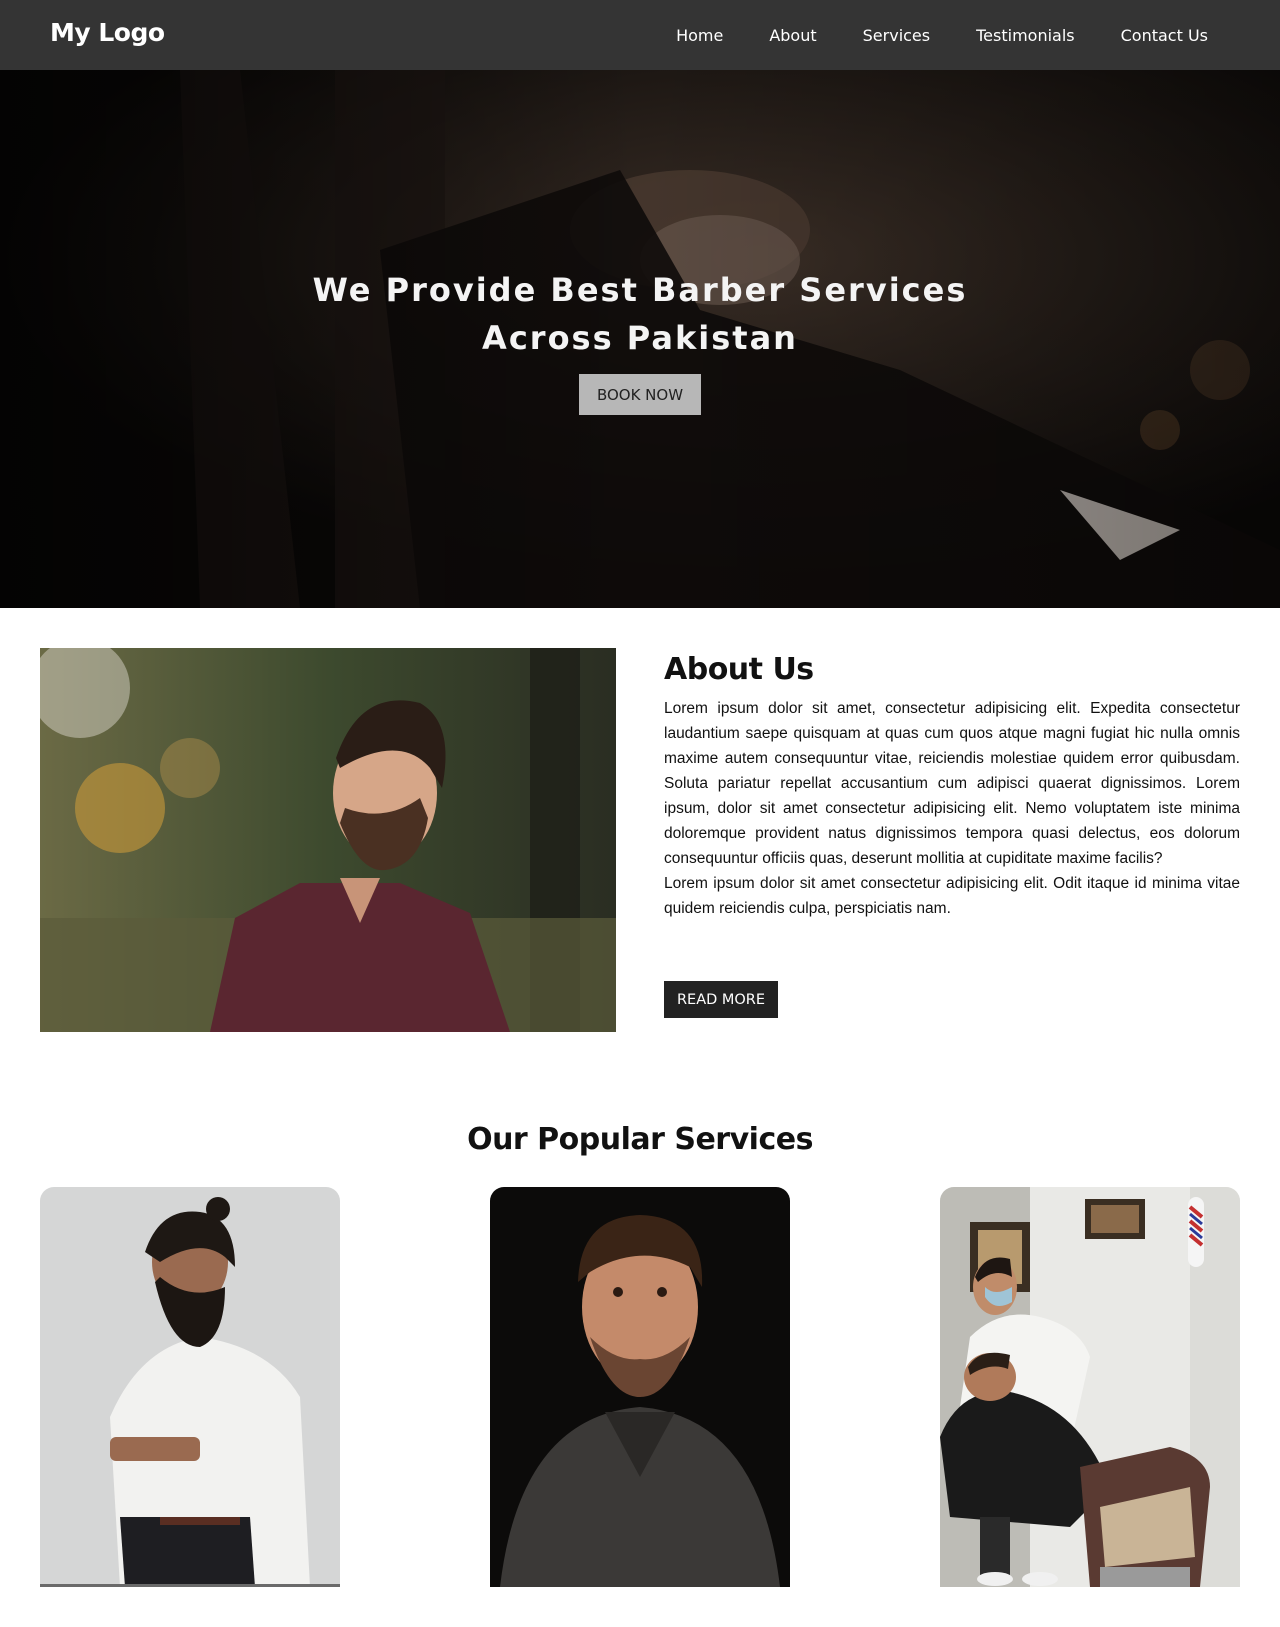  What do you see at coordinates (640, 290) in the screenshot?
I see `hero-heading-line1: We Provide Best Barber Services` at bounding box center [640, 290].